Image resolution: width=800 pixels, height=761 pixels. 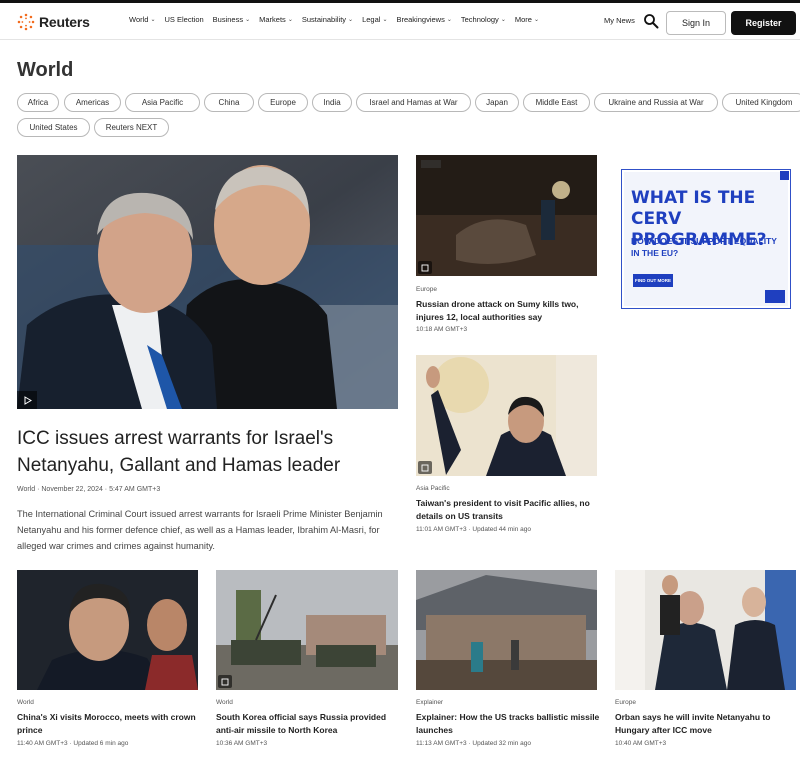 I want to click on nav-label: US Election, so click(x=184, y=19).